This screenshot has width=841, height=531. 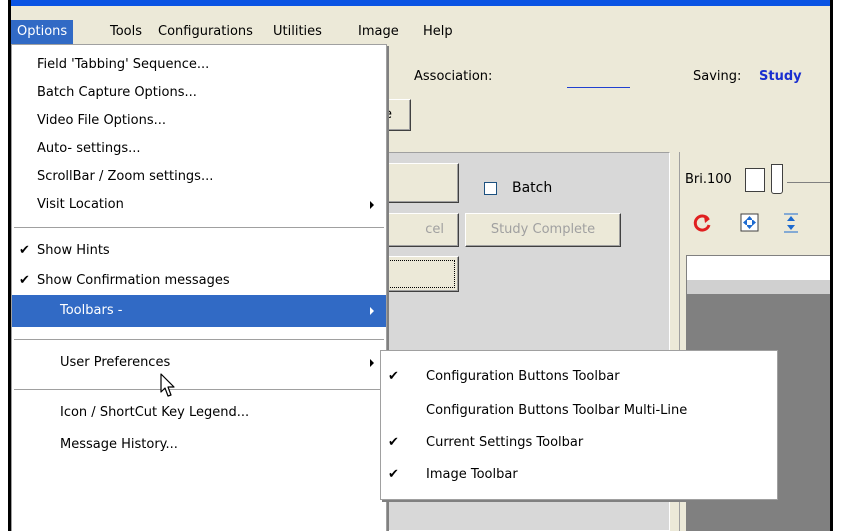 What do you see at coordinates (780, 76) in the screenshot?
I see `saving-value: Study` at bounding box center [780, 76].